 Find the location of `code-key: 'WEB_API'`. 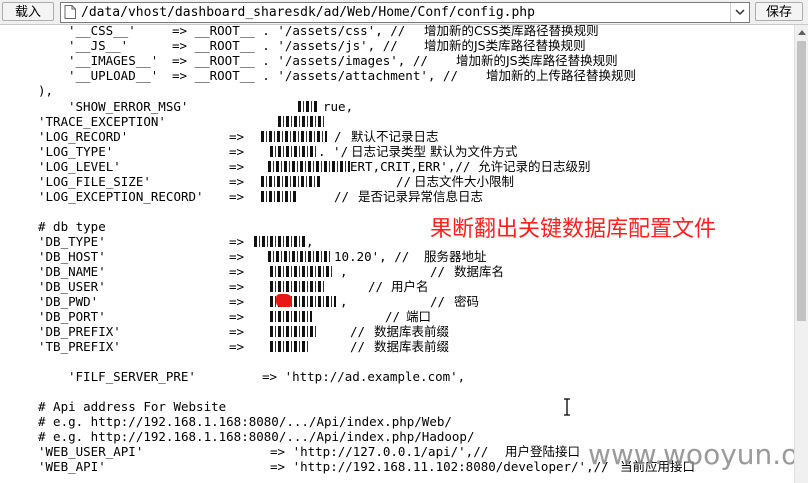

code-key: 'WEB_API' is located at coordinates (72, 466).